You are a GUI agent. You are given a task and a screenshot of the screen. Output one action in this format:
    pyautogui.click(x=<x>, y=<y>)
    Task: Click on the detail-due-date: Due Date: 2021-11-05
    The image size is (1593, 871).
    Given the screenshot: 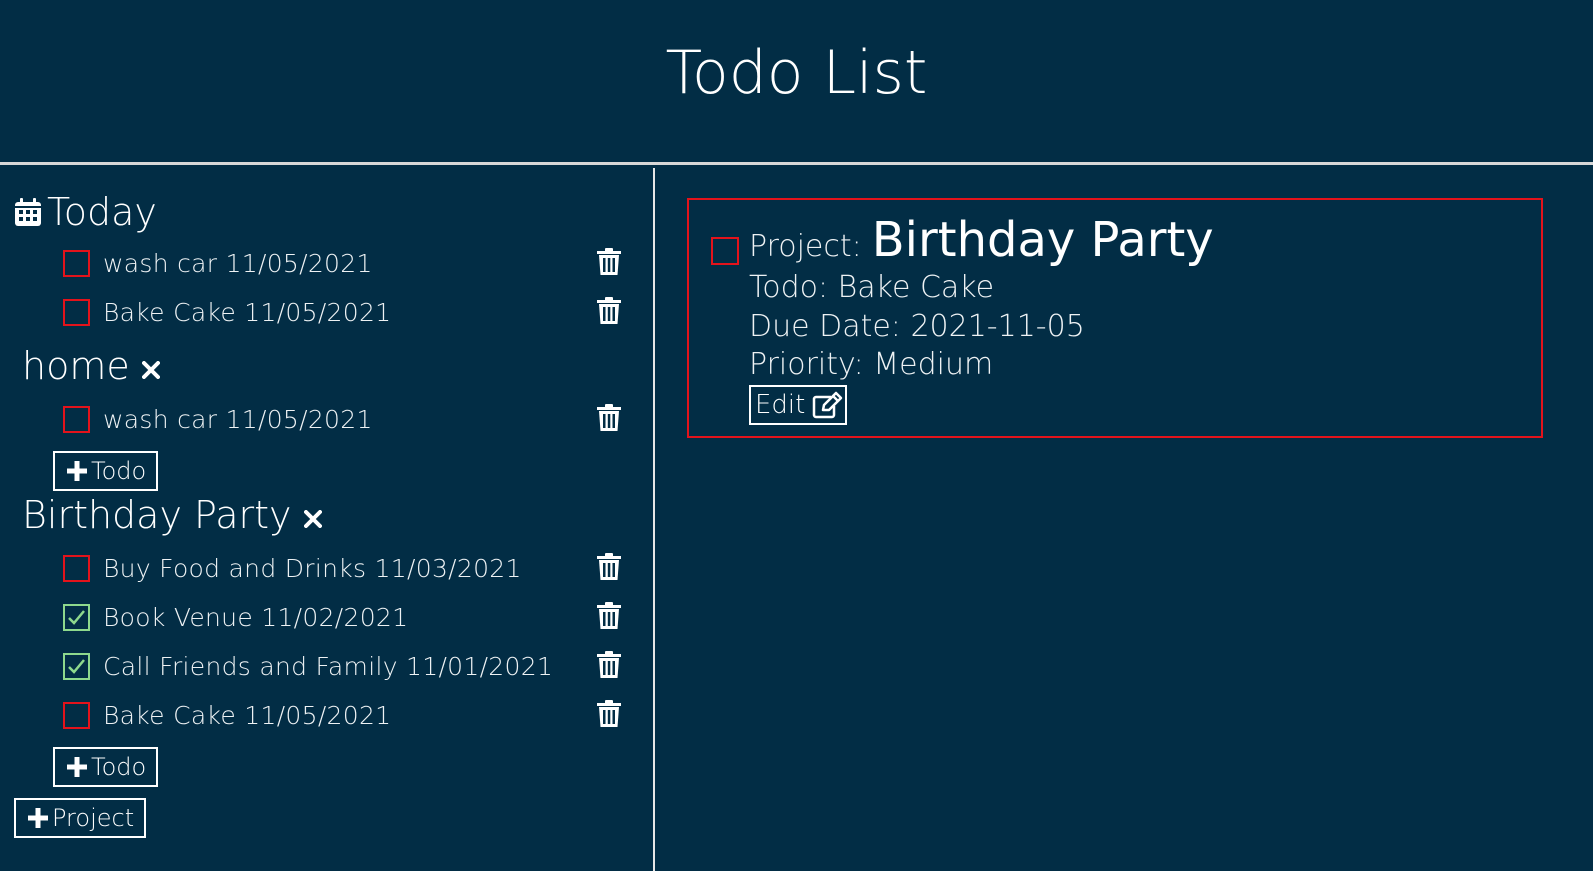 What is the action you would take?
    pyautogui.click(x=917, y=326)
    